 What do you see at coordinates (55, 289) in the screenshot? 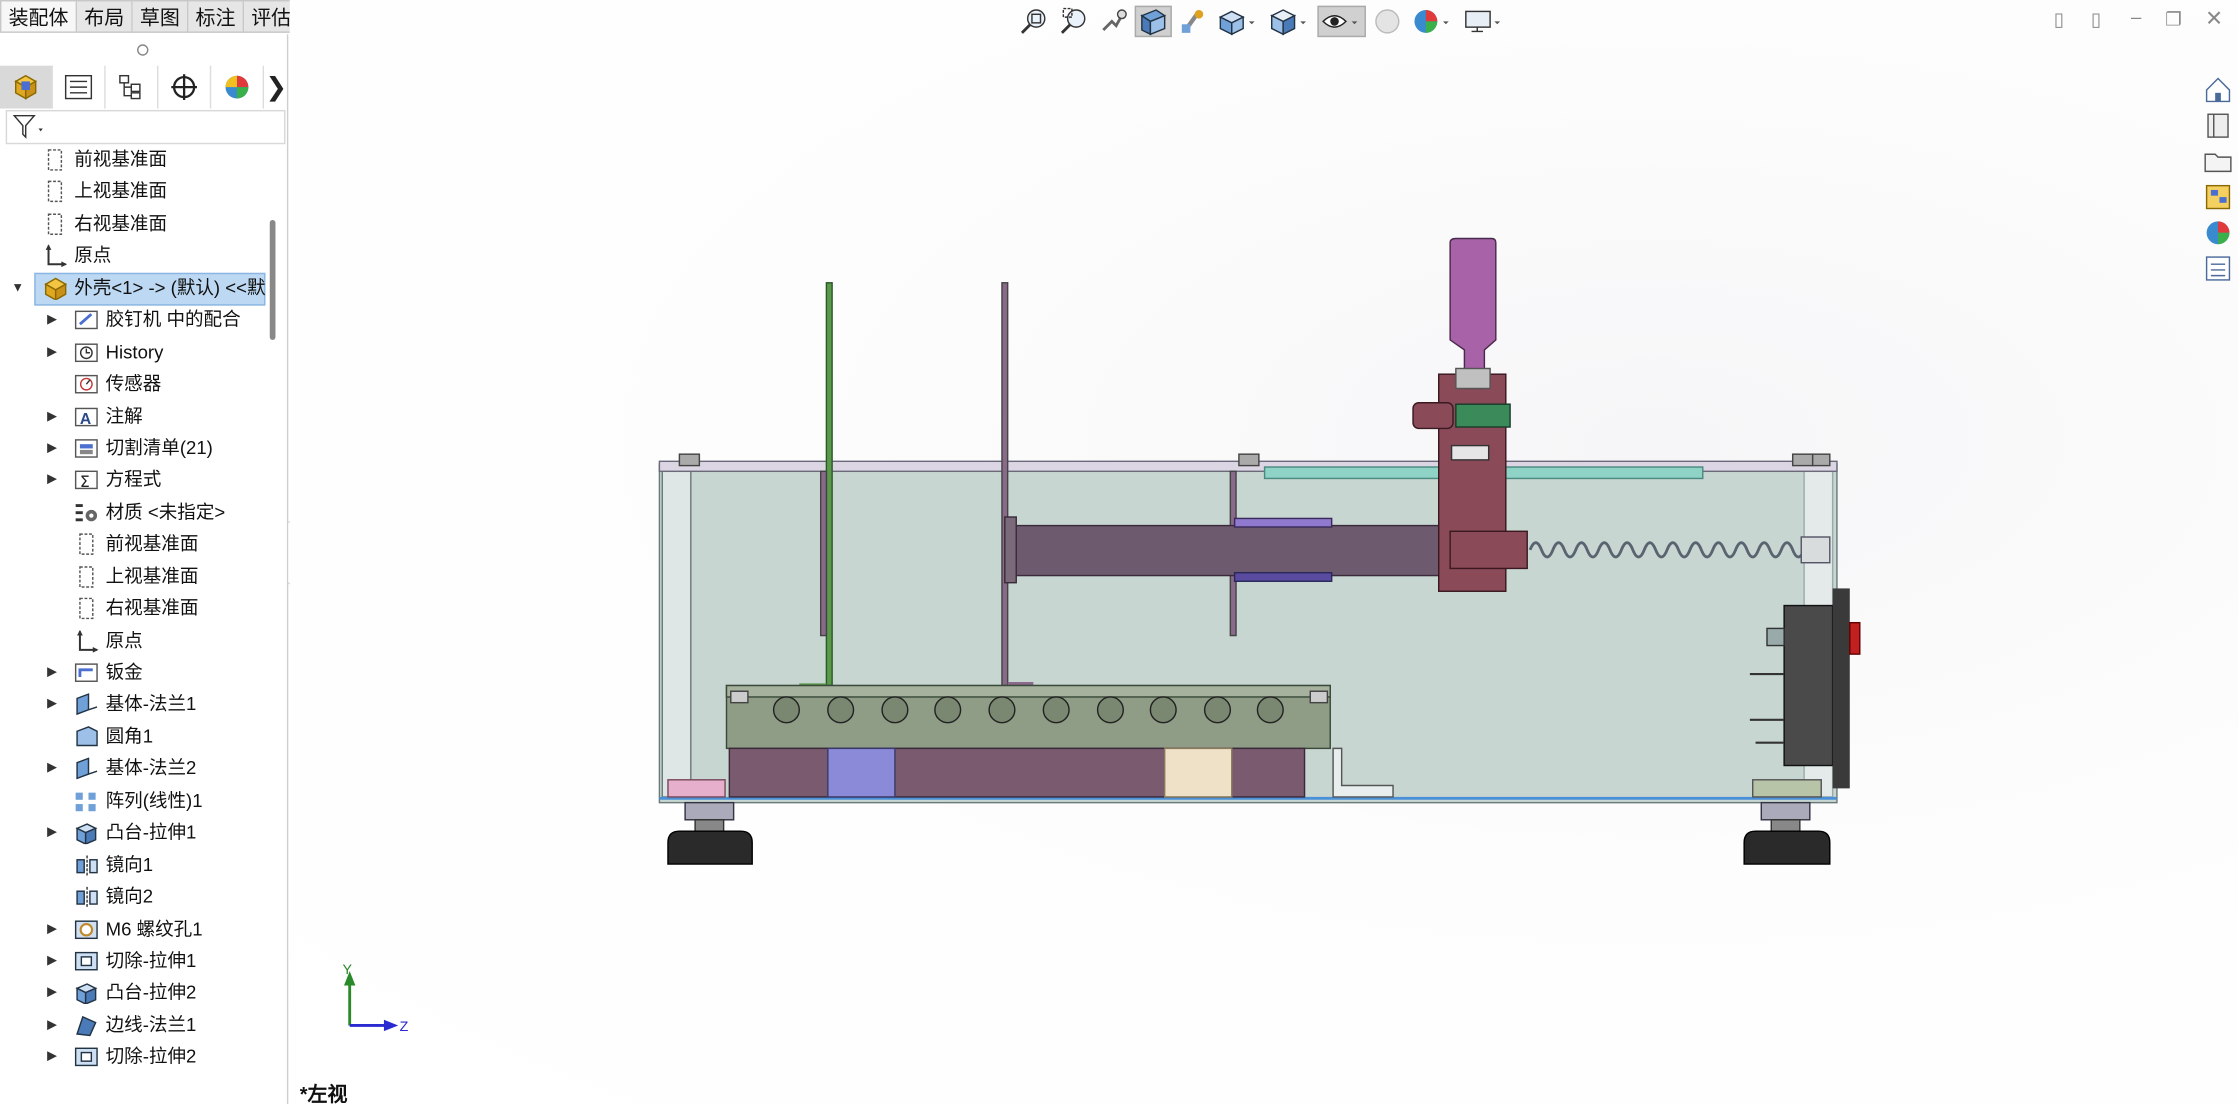
I see `part-icon` at bounding box center [55, 289].